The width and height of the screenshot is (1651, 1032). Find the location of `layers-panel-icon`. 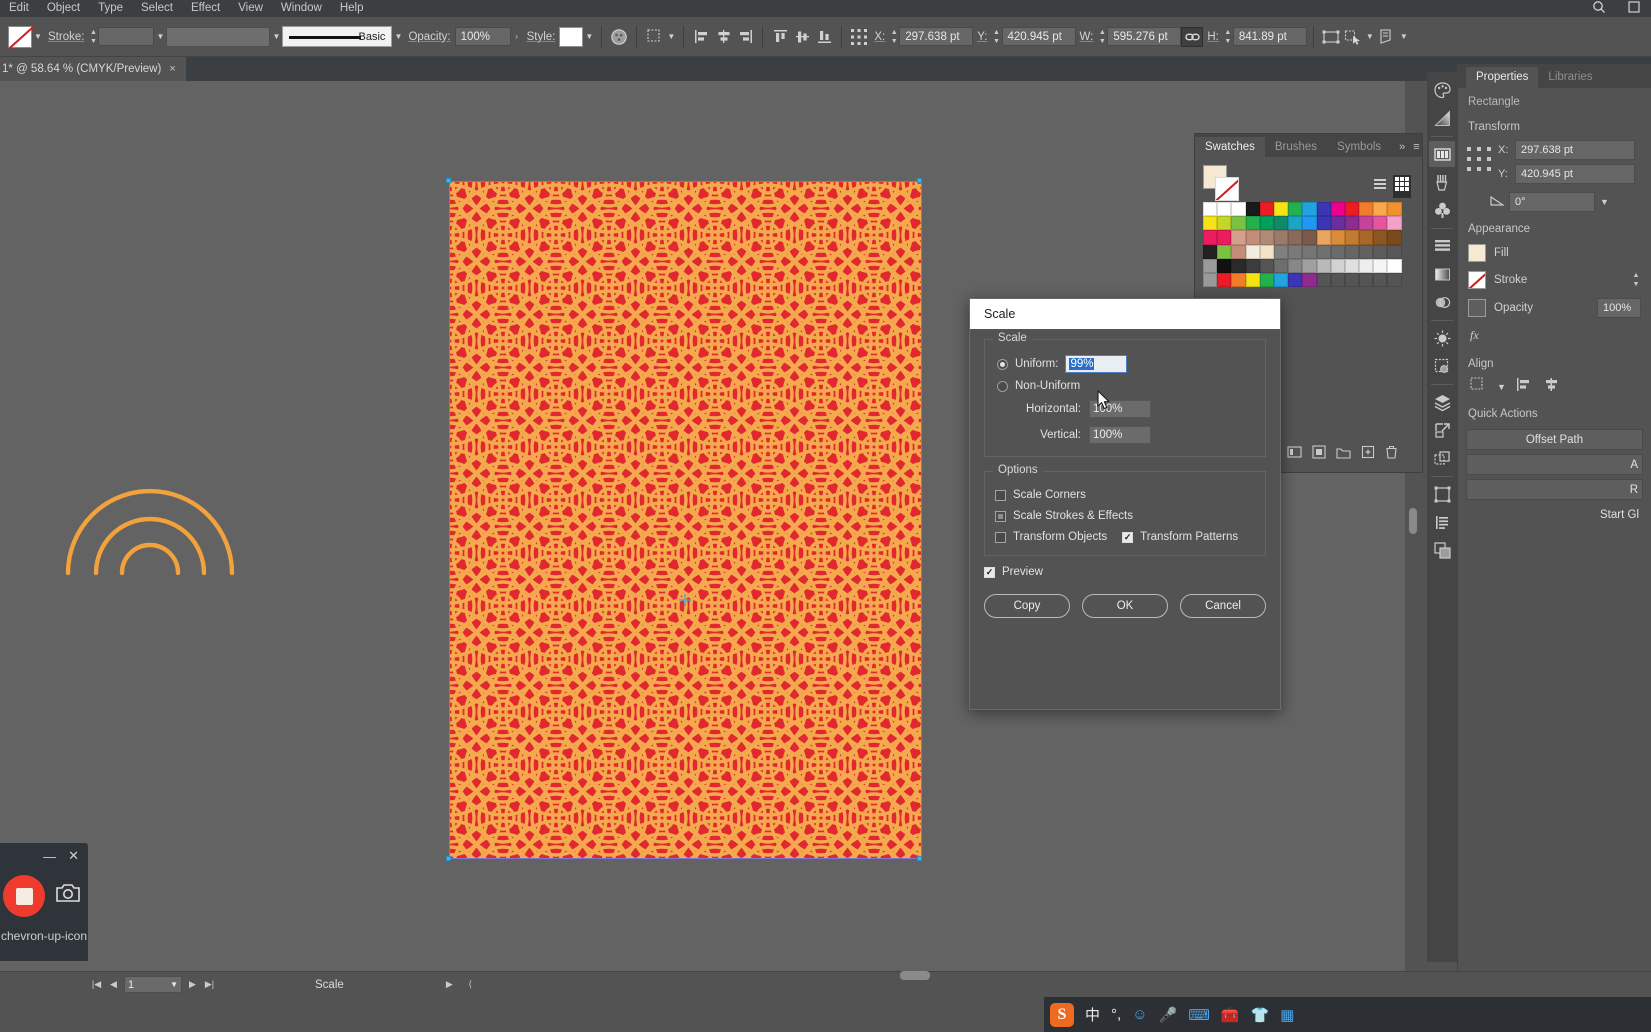

layers-panel-icon is located at coordinates (1442, 402).